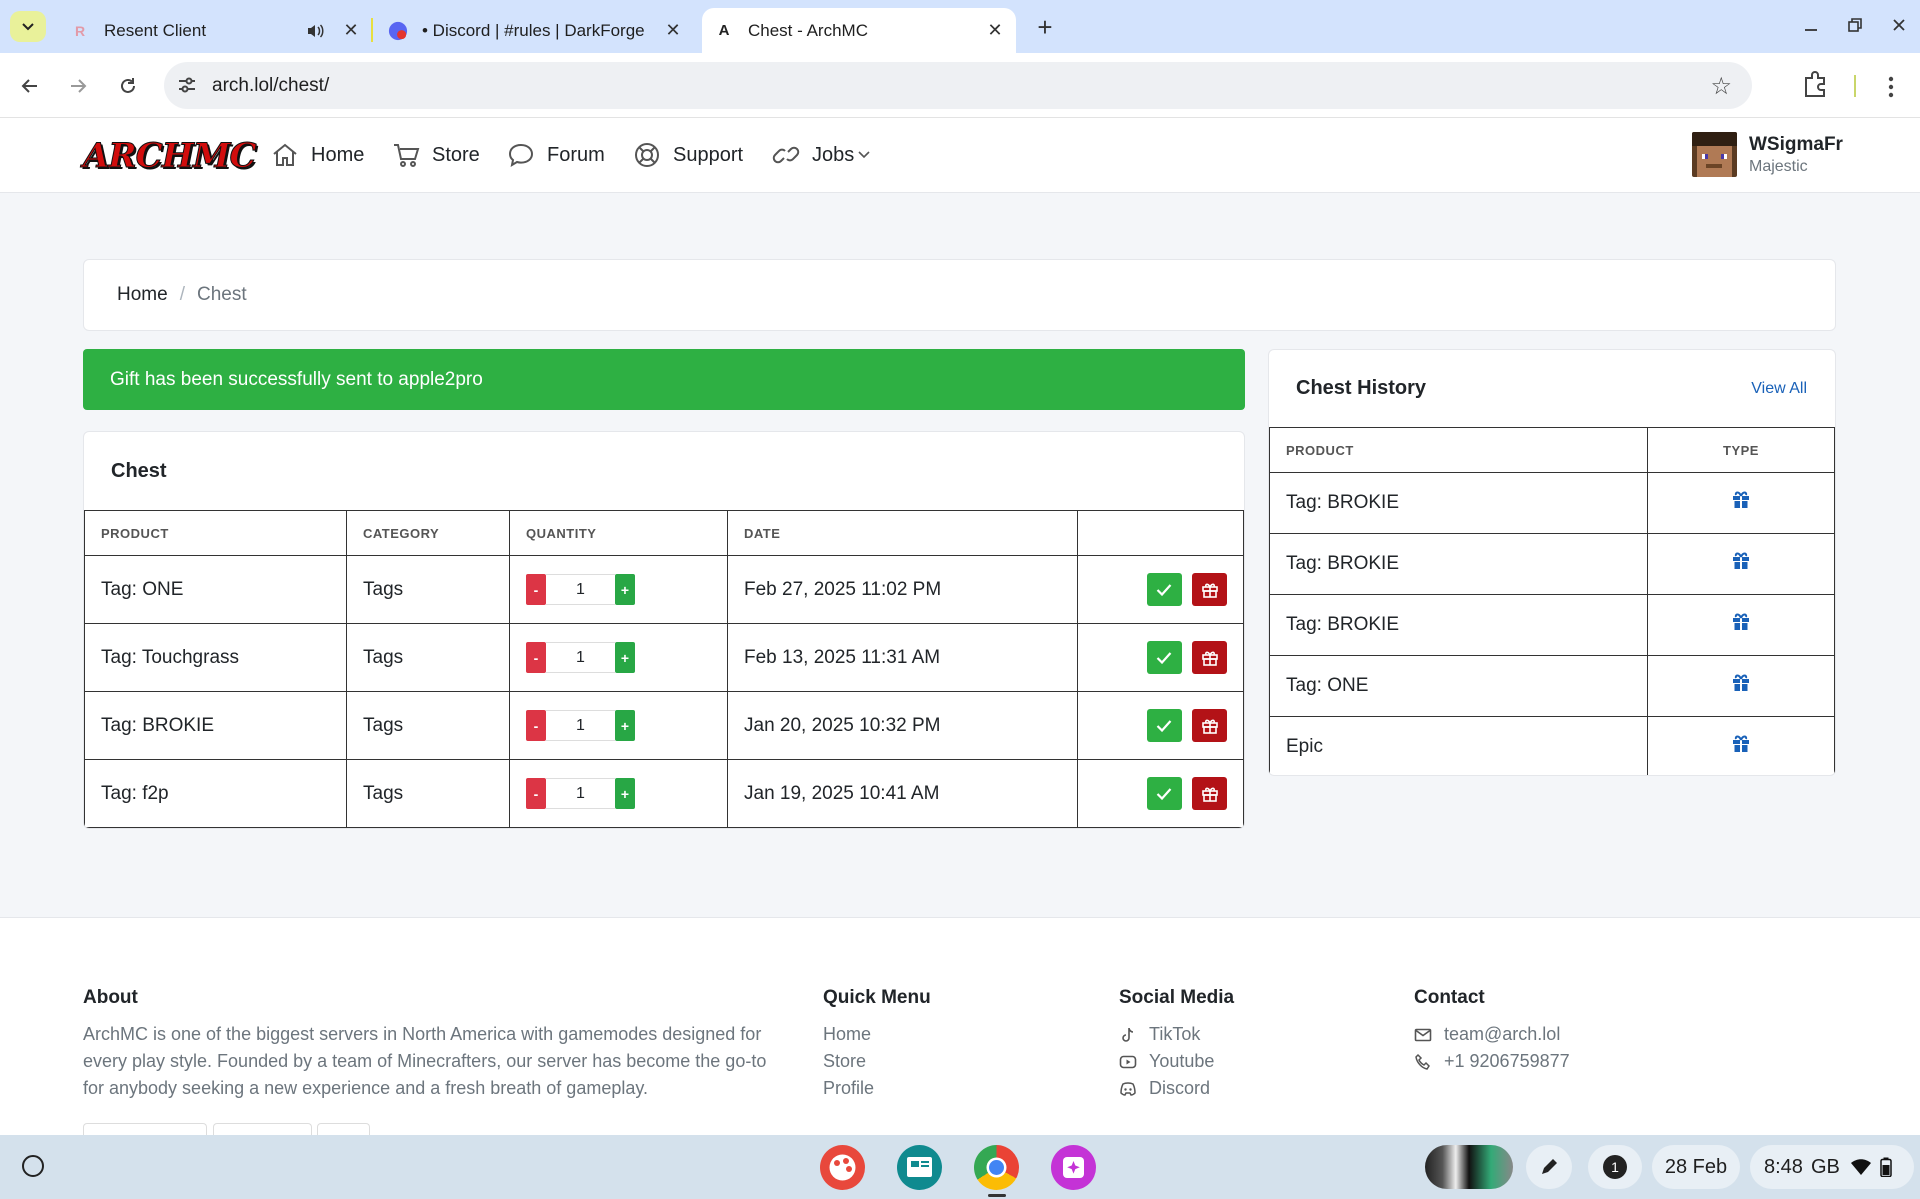 The height and width of the screenshot is (1199, 1920). Describe the element at coordinates (33, 1166) in the screenshot. I see `launcher-icon` at that location.